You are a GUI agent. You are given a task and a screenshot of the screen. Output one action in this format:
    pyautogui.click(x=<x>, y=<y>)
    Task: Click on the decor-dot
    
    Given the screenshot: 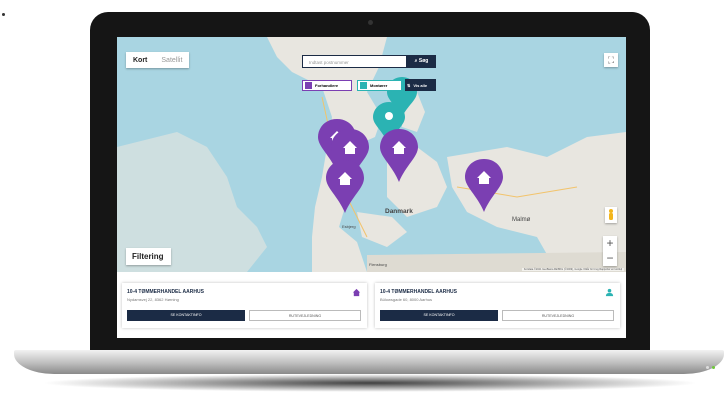 What is the action you would take?
    pyautogui.click(x=3, y=14)
    